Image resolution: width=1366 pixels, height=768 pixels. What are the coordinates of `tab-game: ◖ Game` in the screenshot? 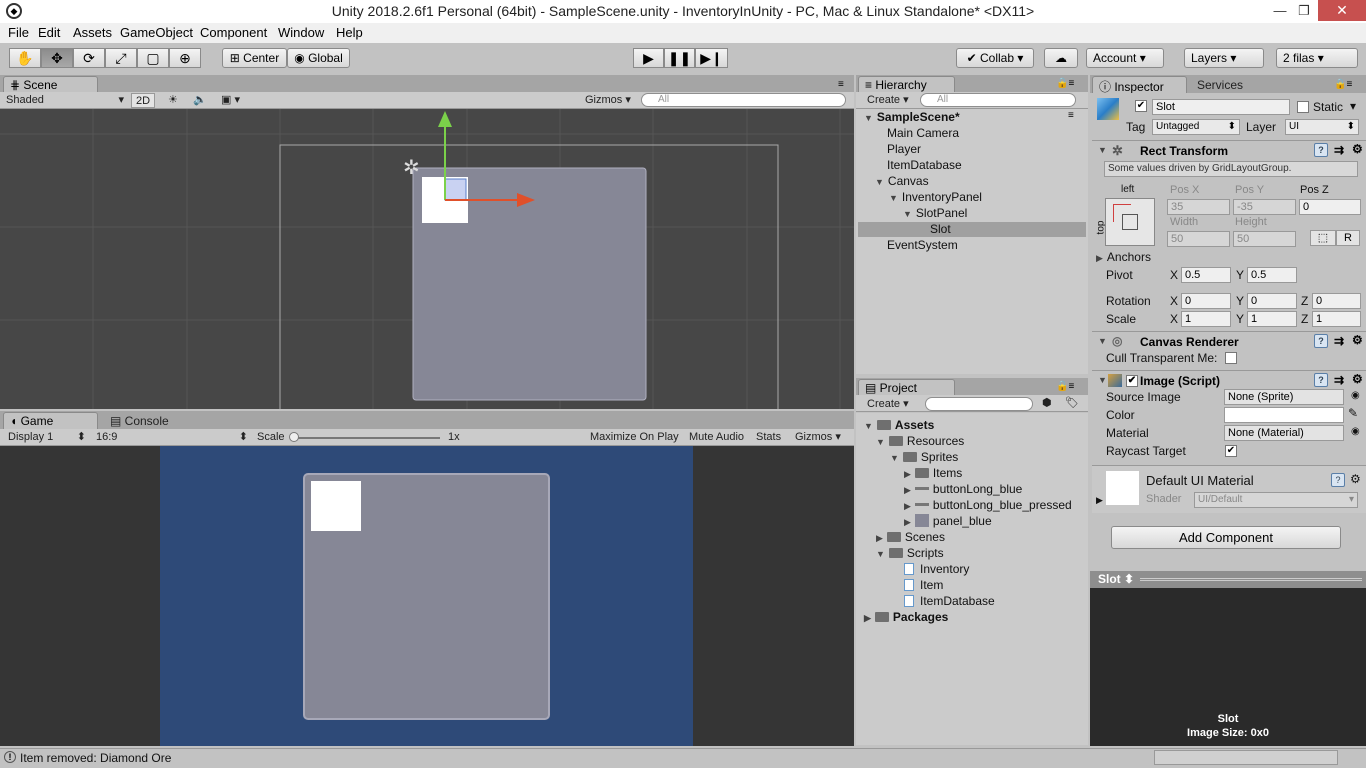 It's located at (50, 420).